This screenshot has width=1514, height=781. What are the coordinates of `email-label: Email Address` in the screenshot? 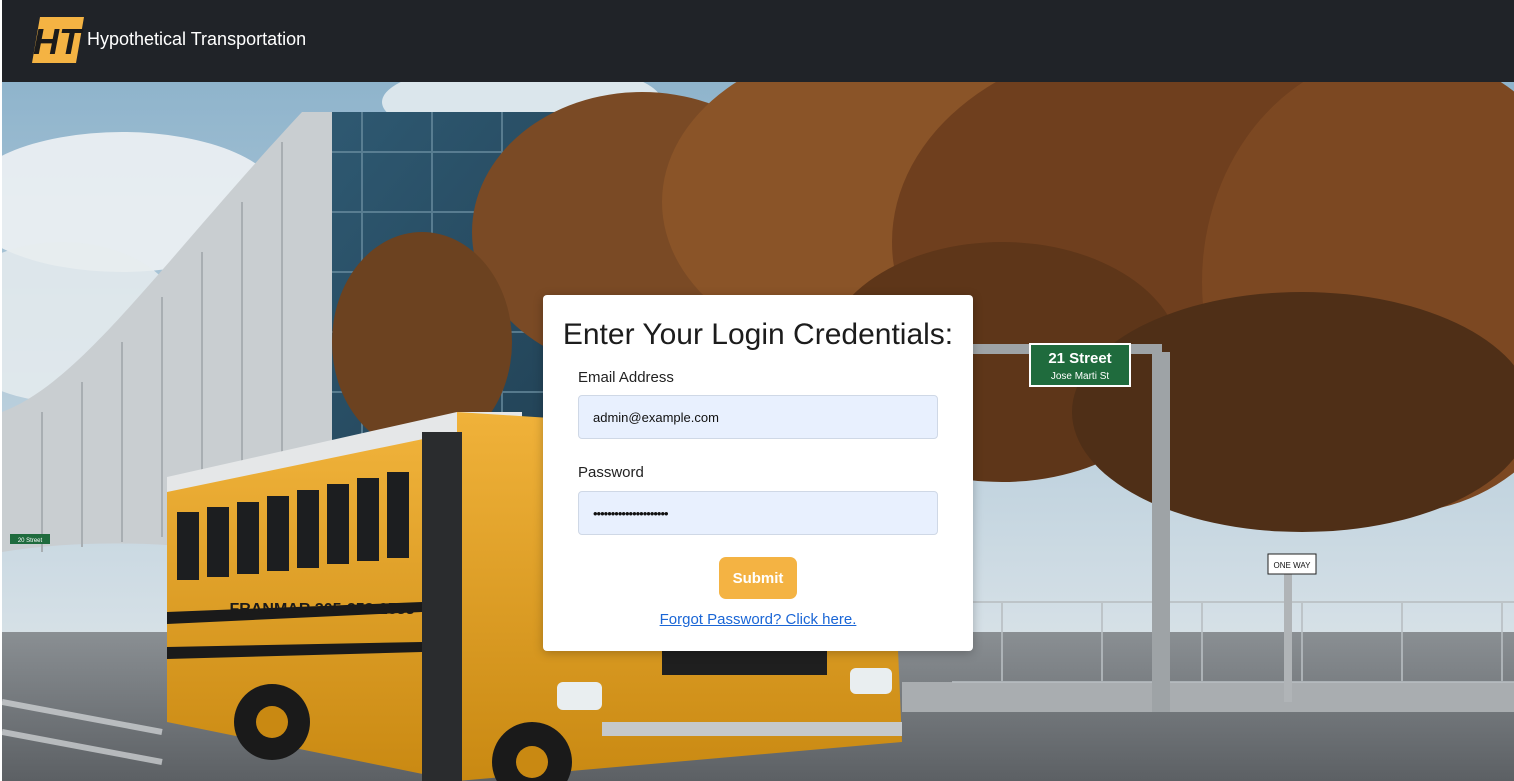 It's located at (626, 377).